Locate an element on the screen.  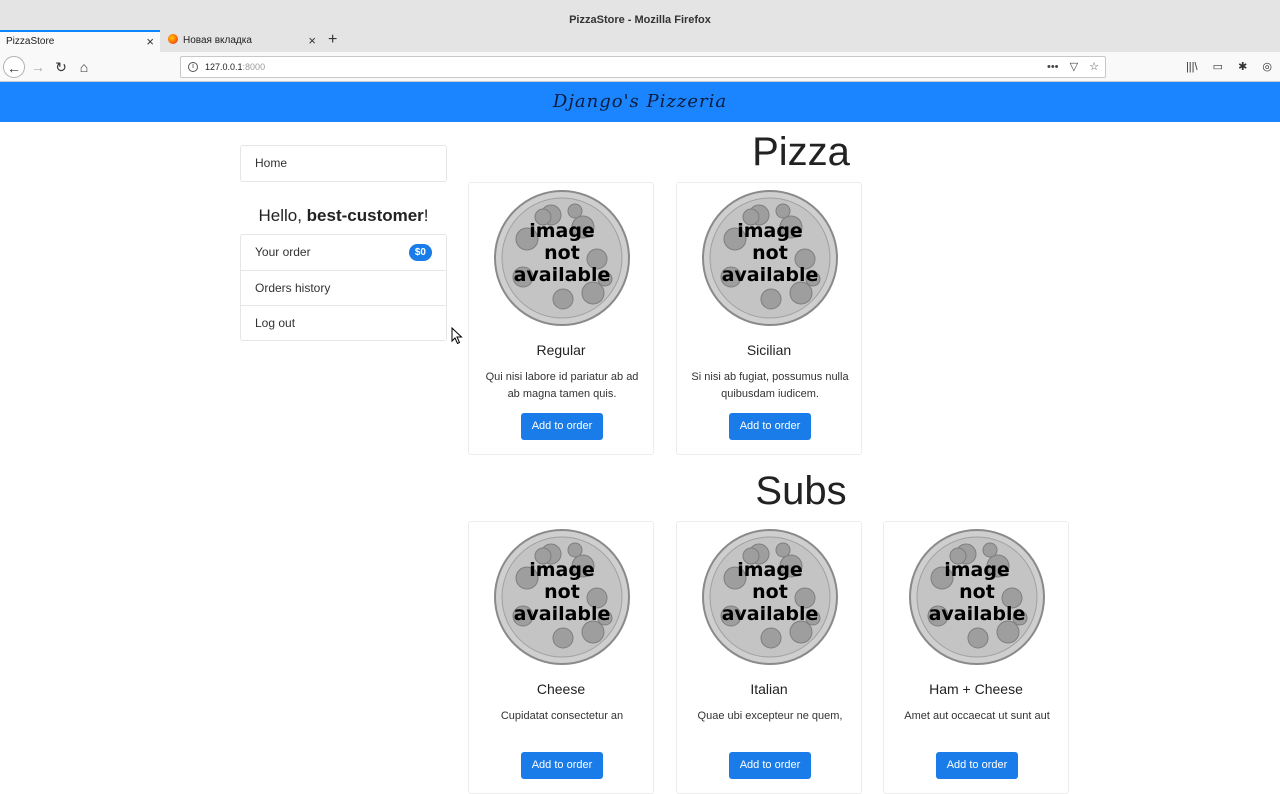
library-icon: |||\ is located at coordinates (1192, 67).